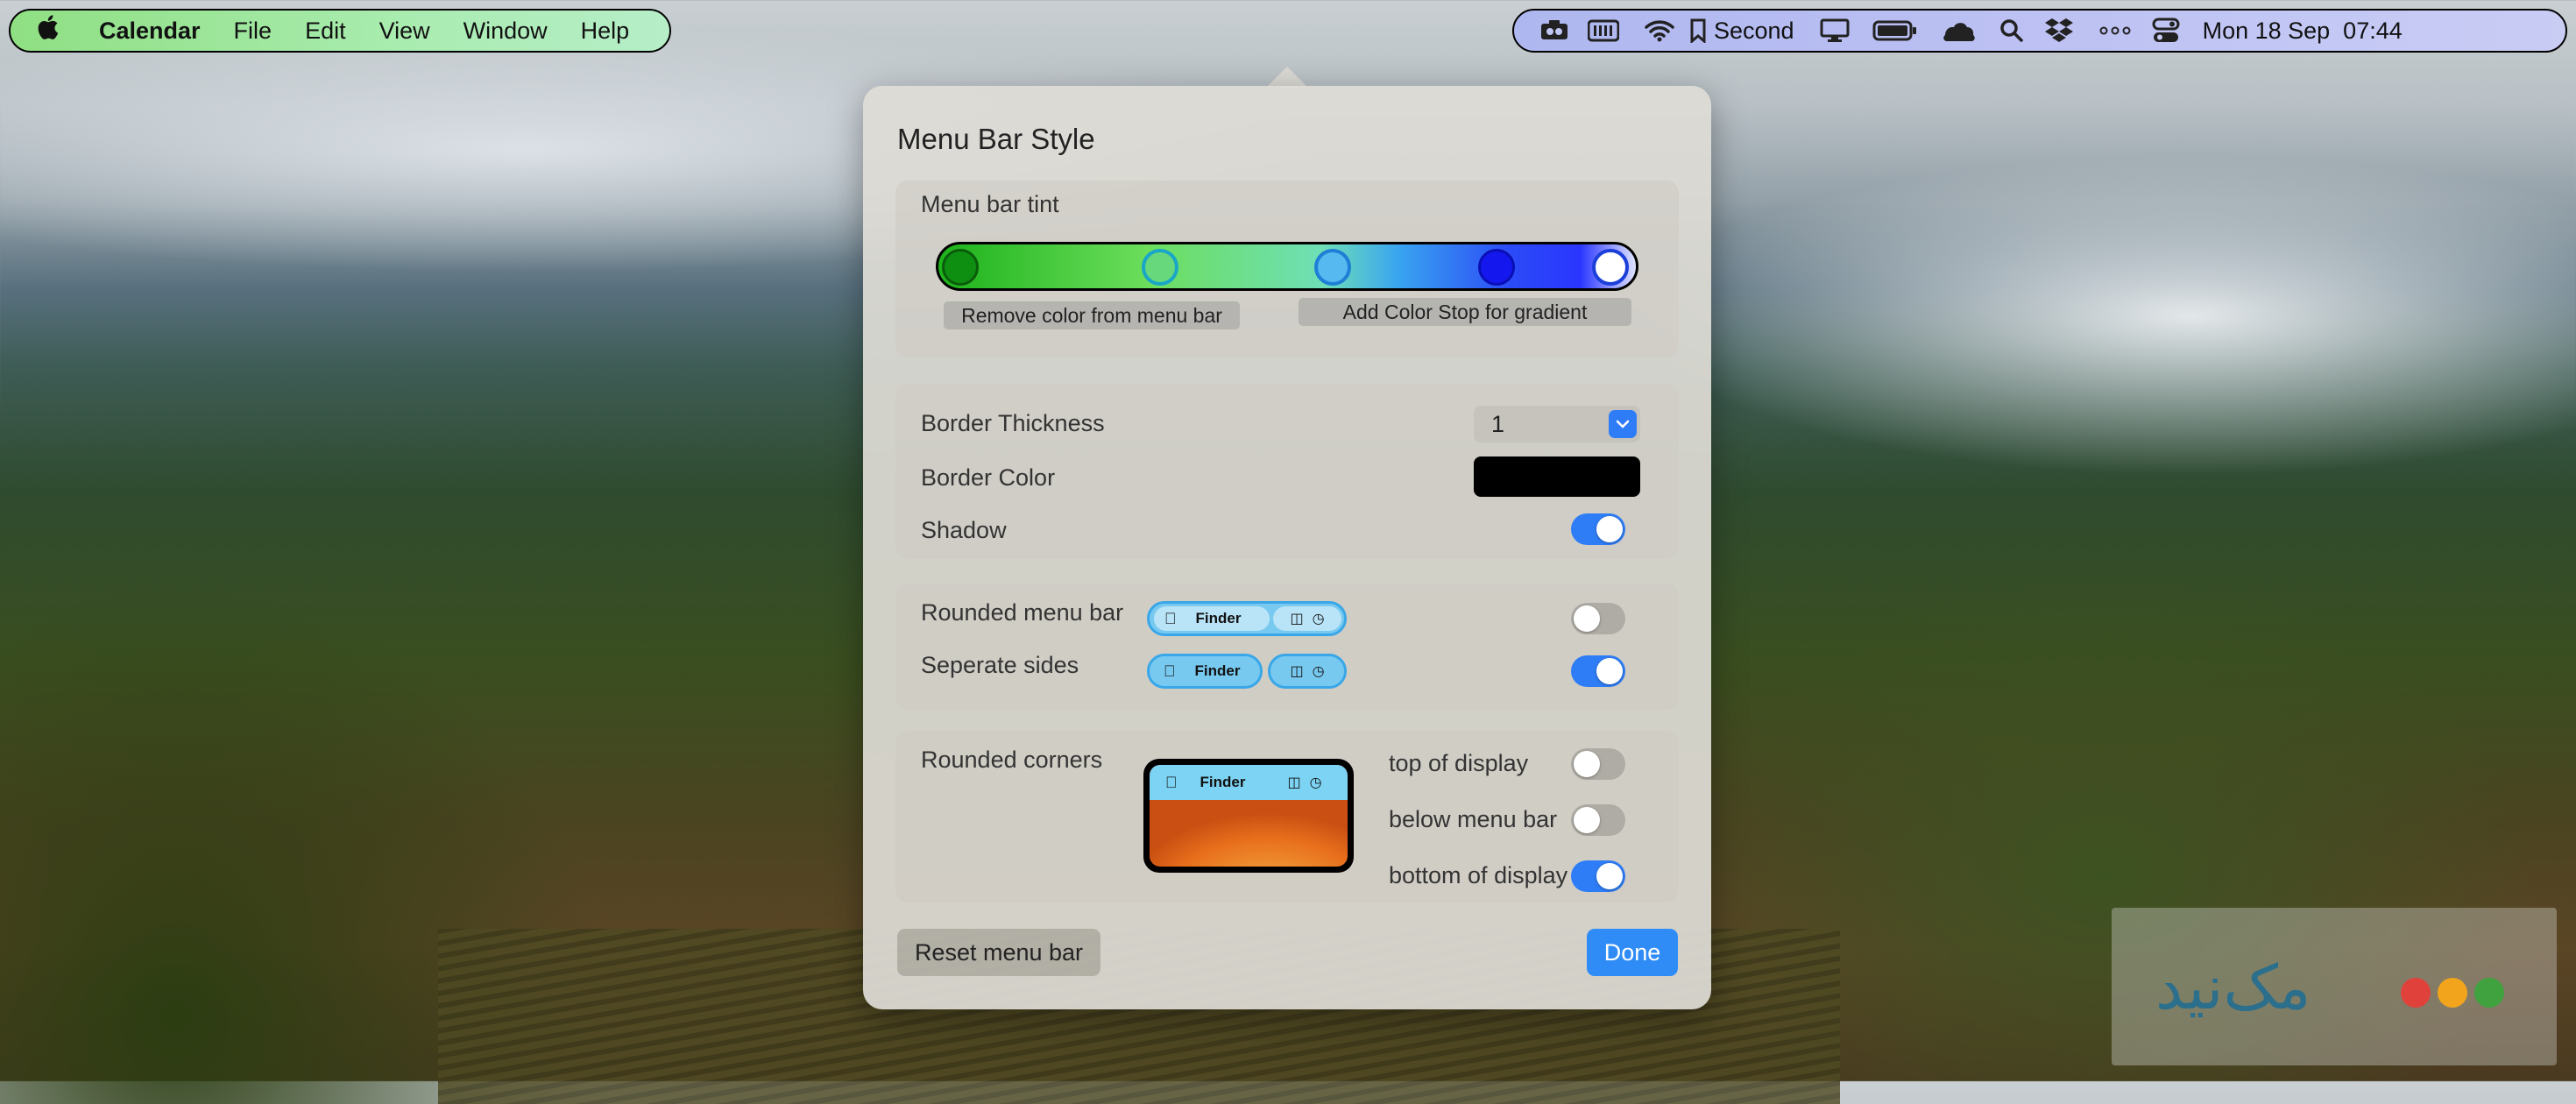 This screenshot has height=1104, width=2576. I want to click on menu-file: File, so click(253, 31).